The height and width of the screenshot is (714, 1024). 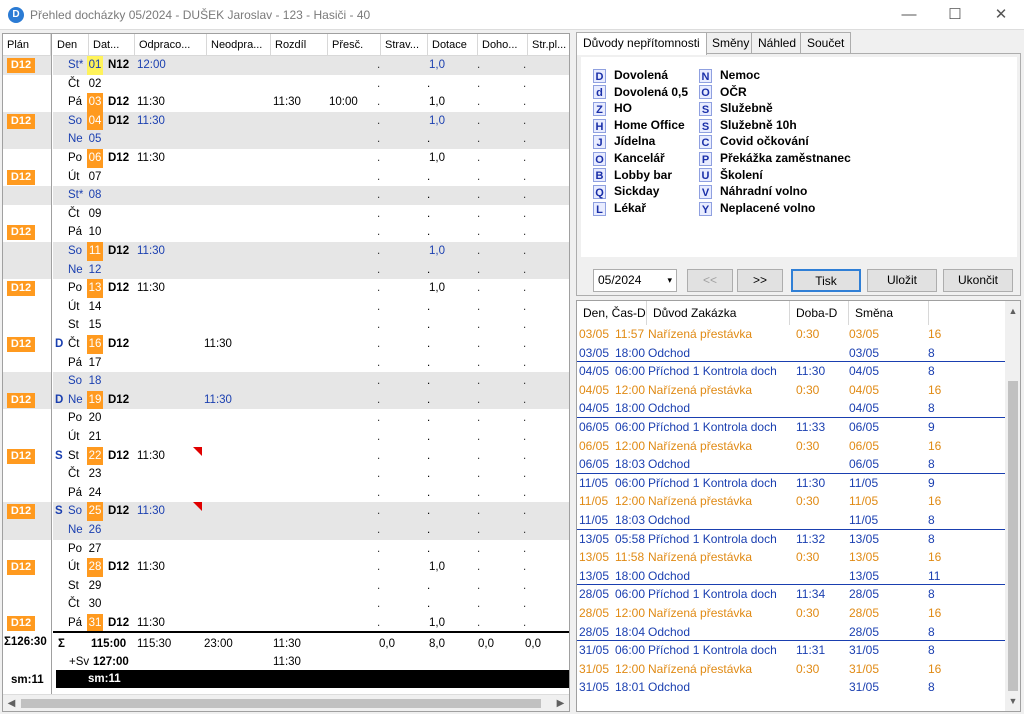 I want to click on table-row: Po 06 D12 11:30. 1,0.., so click(x=311, y=158).